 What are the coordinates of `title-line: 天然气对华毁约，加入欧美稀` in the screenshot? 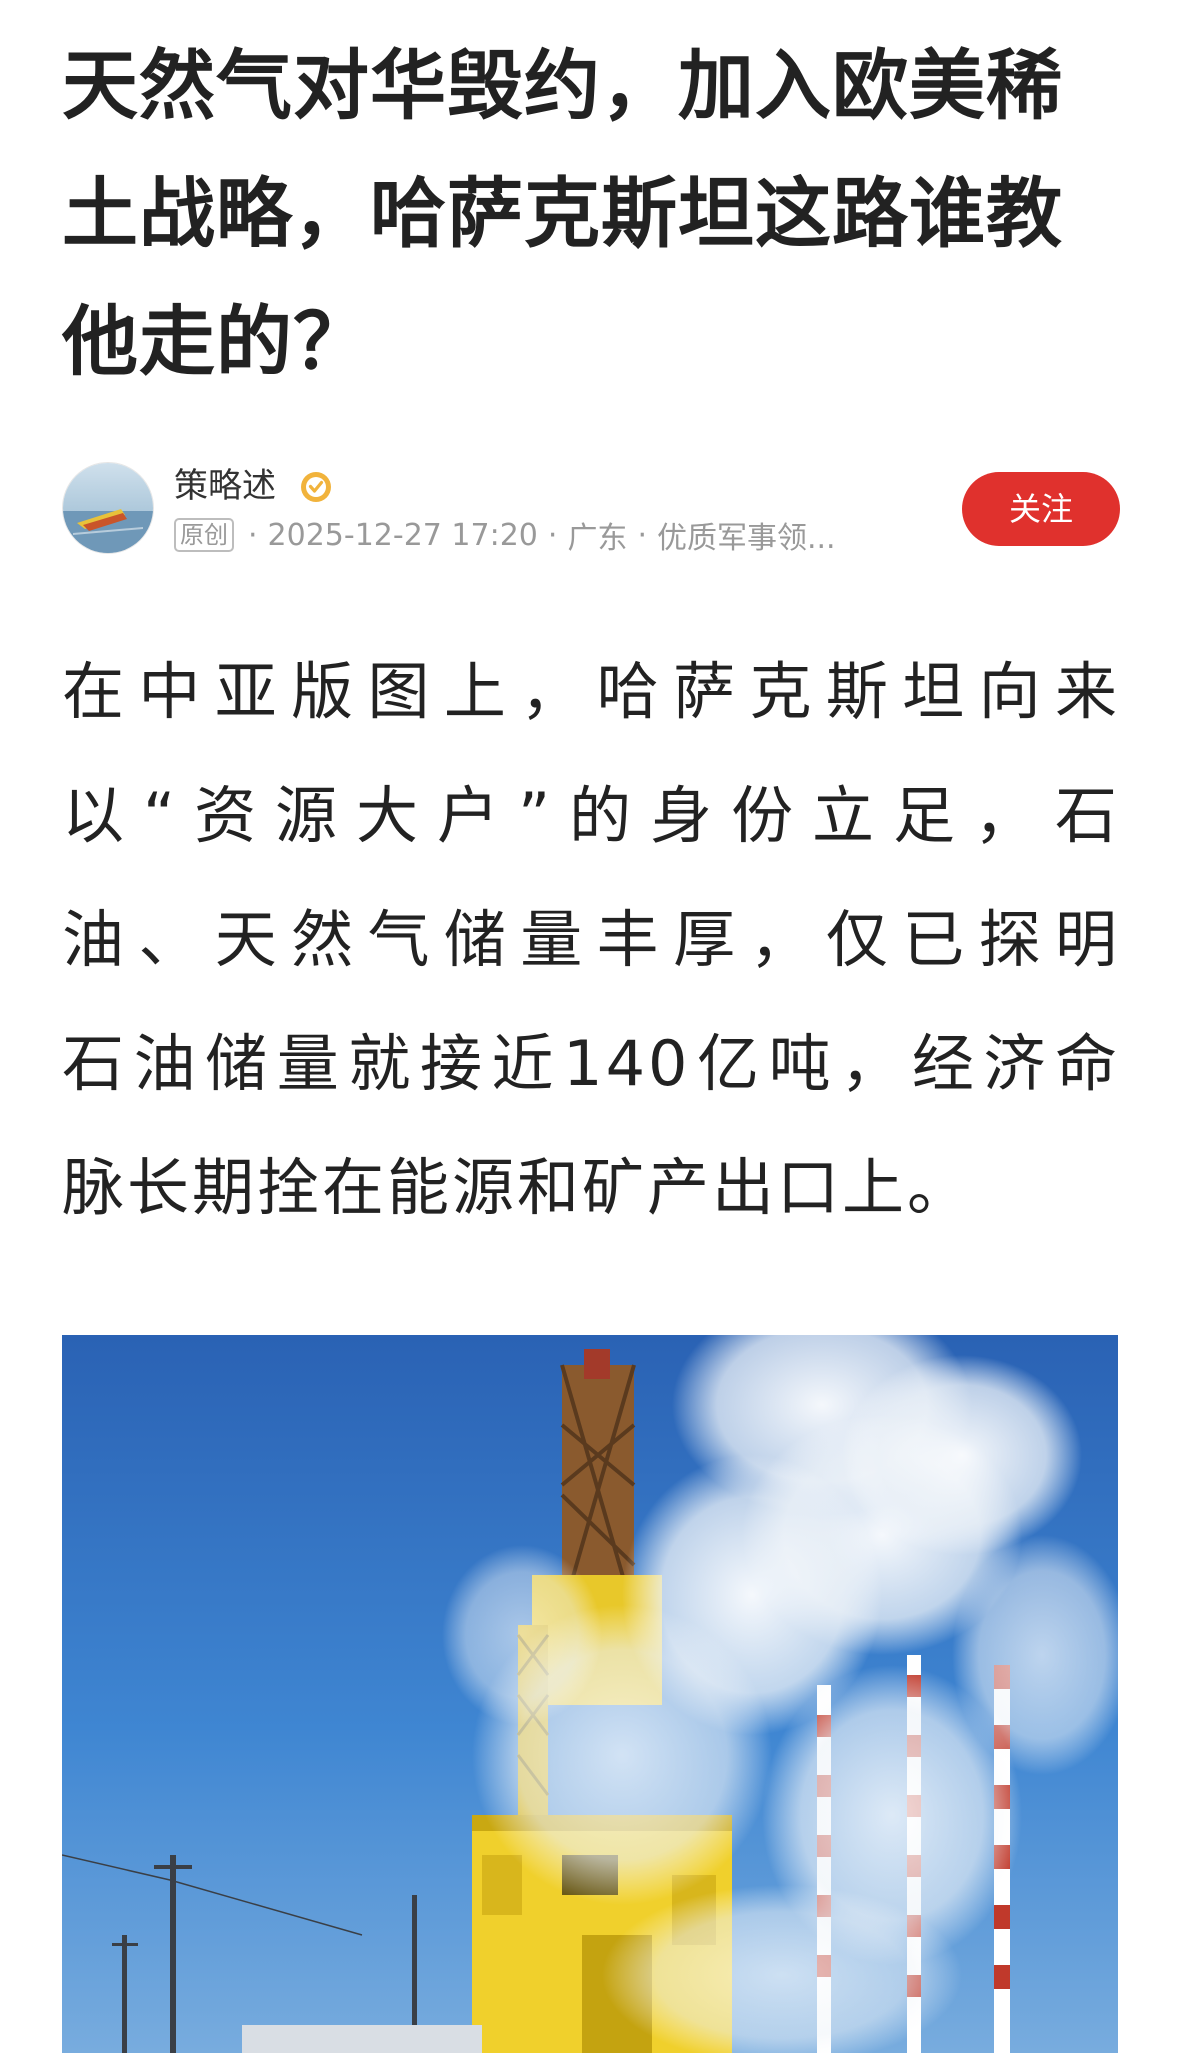 It's located at (562, 85).